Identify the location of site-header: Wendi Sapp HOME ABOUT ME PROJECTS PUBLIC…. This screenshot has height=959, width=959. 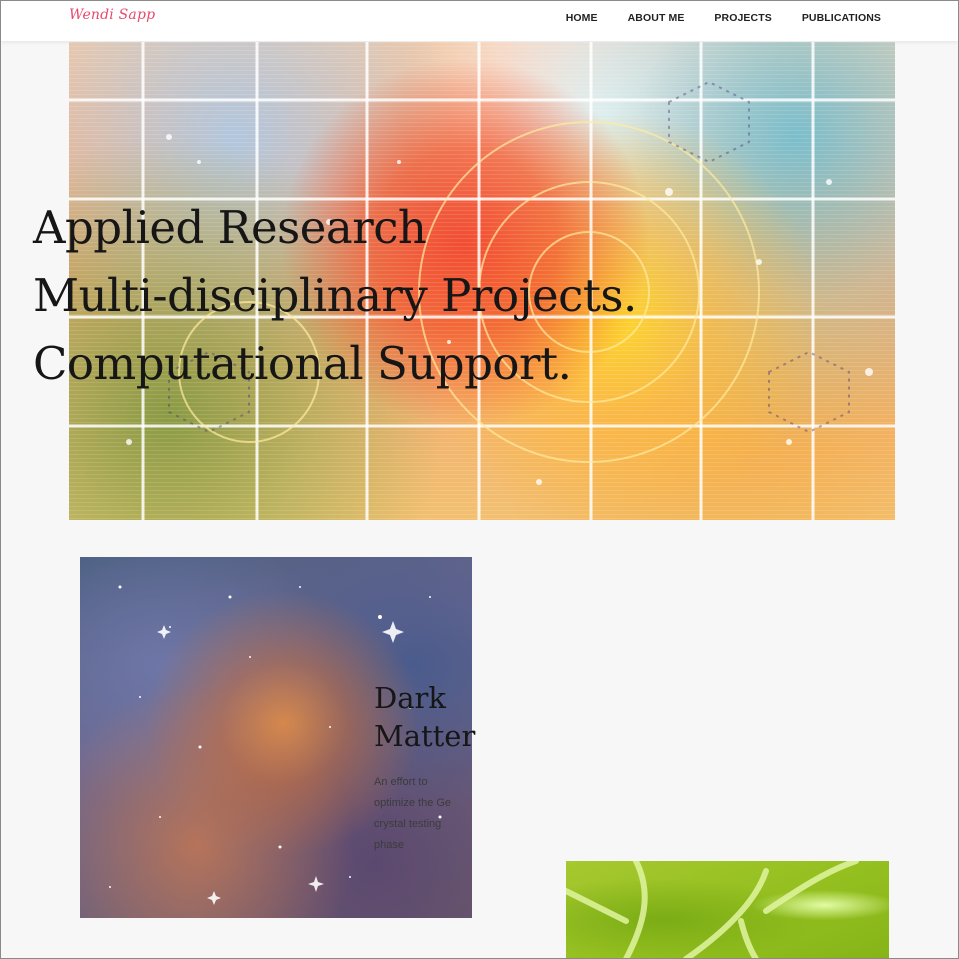
(479, 21).